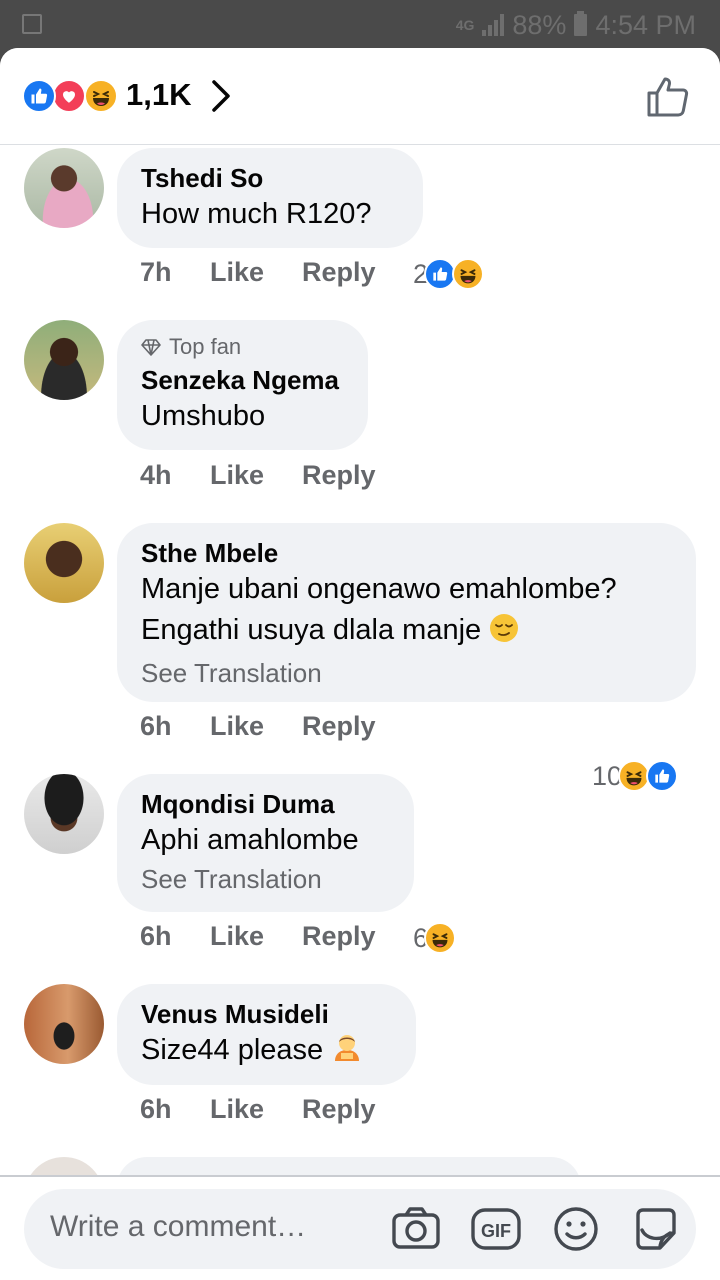 The width and height of the screenshot is (720, 1280). Describe the element at coordinates (465, 25) in the screenshot. I see `network-type: 4G` at that location.